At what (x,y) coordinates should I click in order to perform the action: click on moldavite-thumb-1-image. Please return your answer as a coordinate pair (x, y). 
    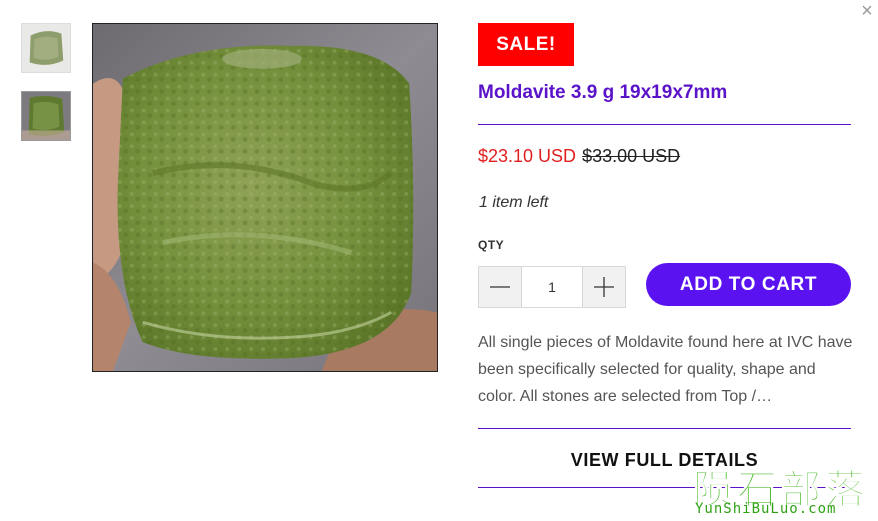
    Looking at the image, I should click on (46, 48).